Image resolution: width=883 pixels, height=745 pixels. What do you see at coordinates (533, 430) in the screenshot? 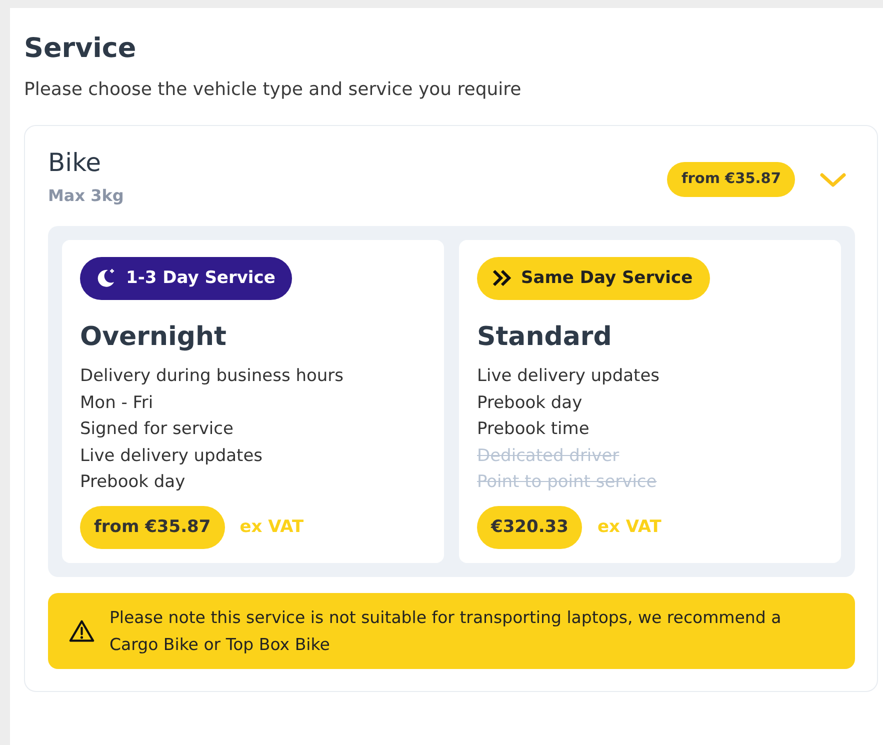
I see `feature-text: Prebook time` at bounding box center [533, 430].